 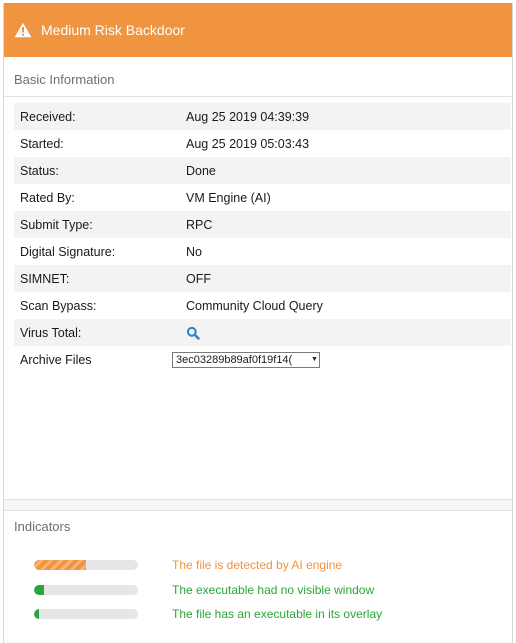 I want to click on basic-information-title: Basic Information, so click(x=64, y=79).